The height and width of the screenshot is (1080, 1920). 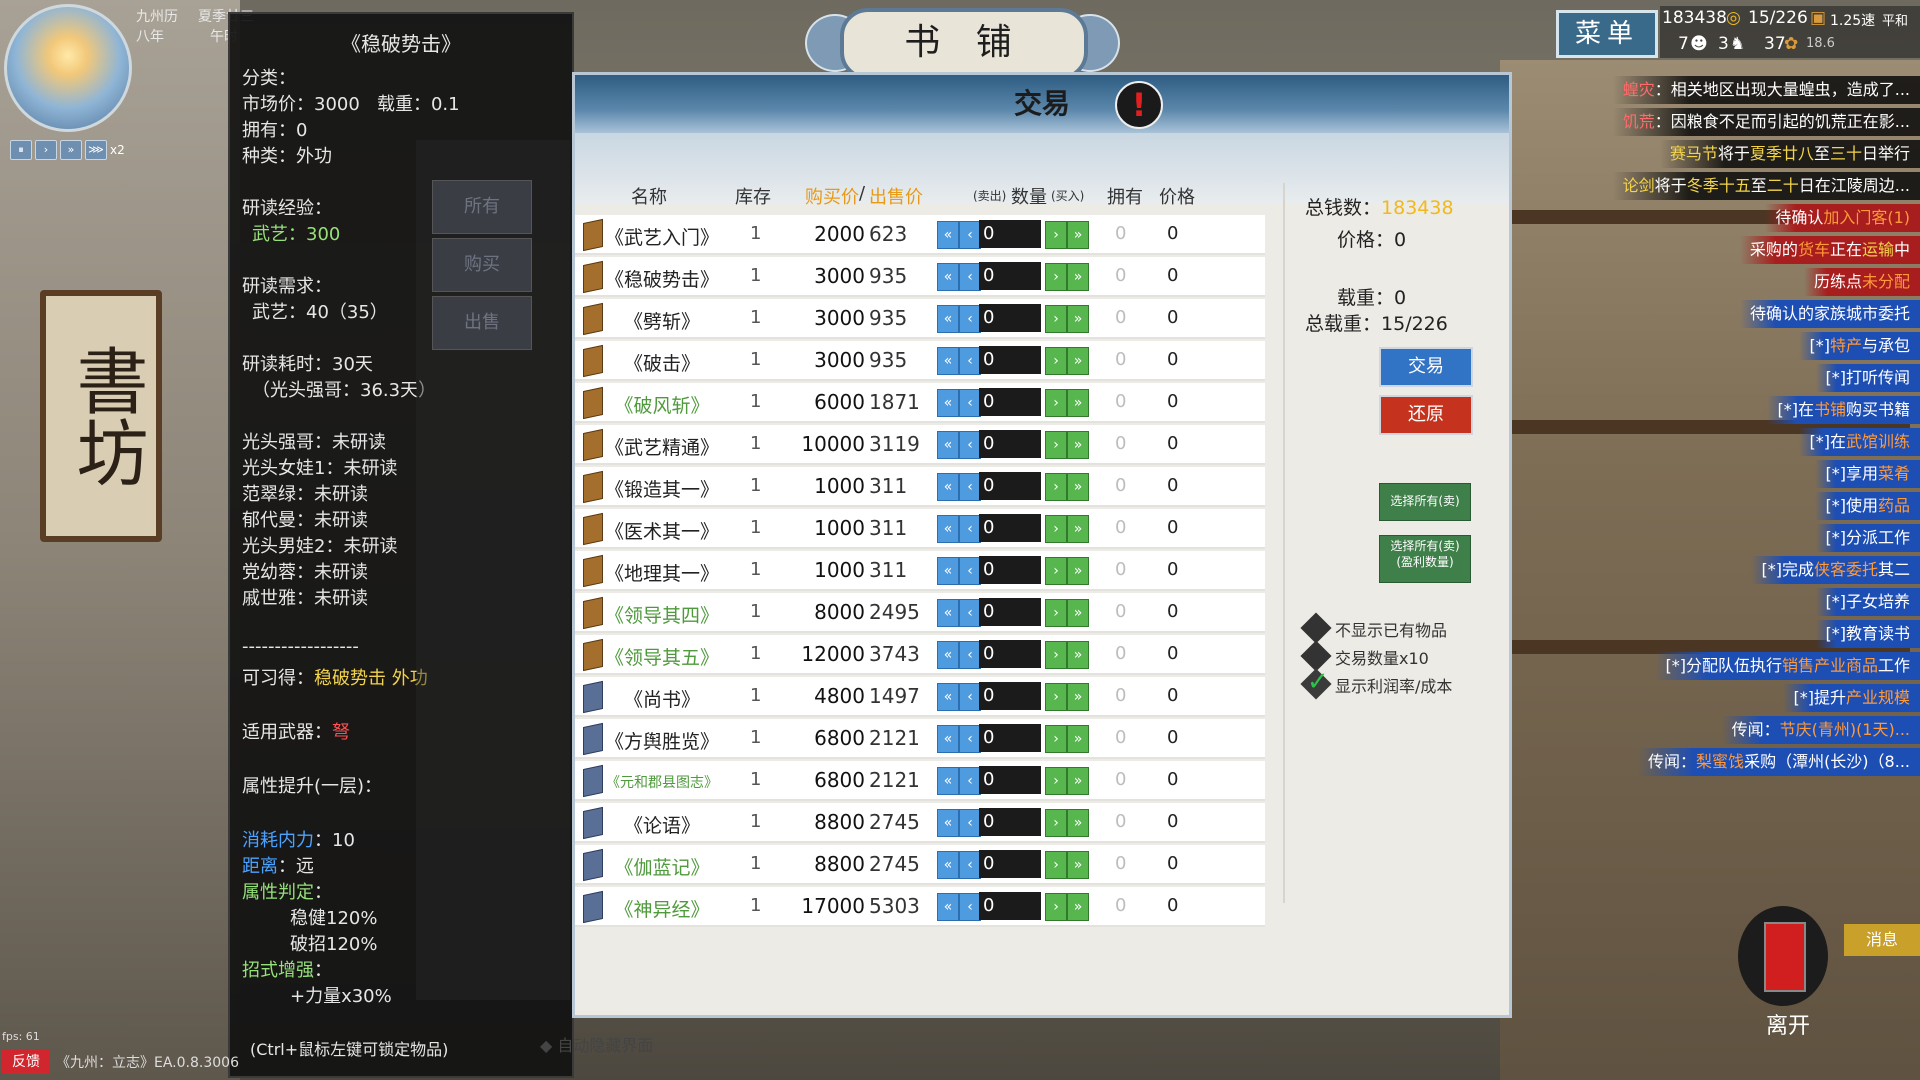 I want to click on table-row: 《武艺精通》 1 10000 3119 «‹ 0 ›» 0 0, so click(x=920, y=445).